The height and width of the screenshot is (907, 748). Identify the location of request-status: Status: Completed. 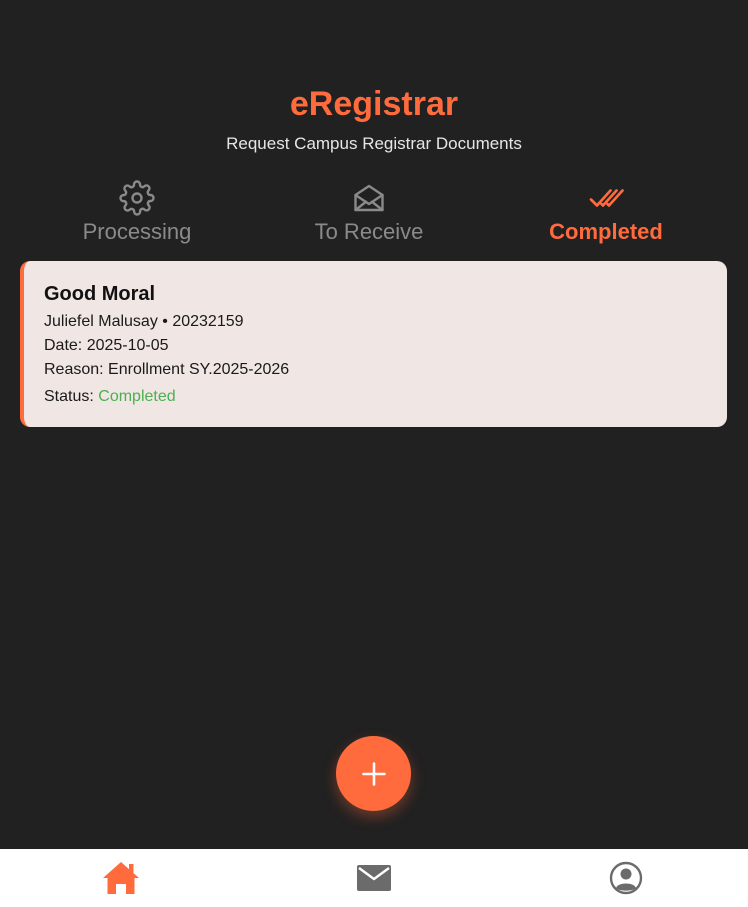
(385, 397).